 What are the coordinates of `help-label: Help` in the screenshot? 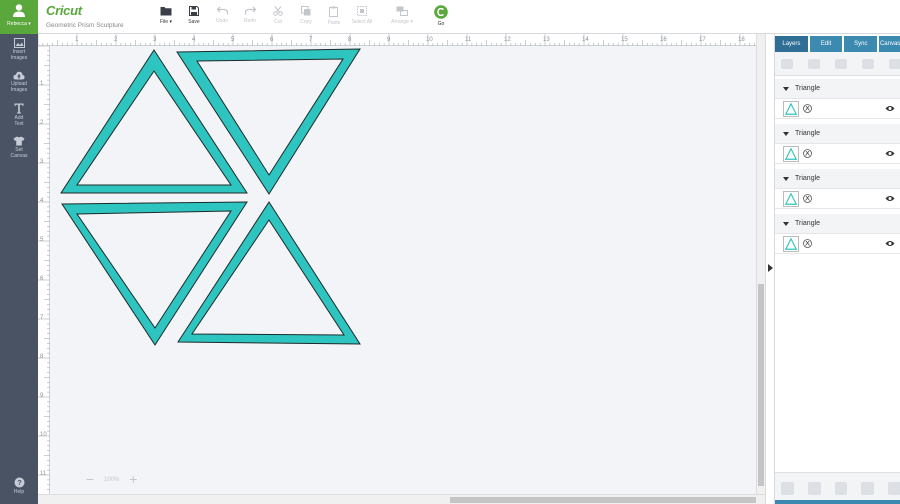 It's located at (19, 492).